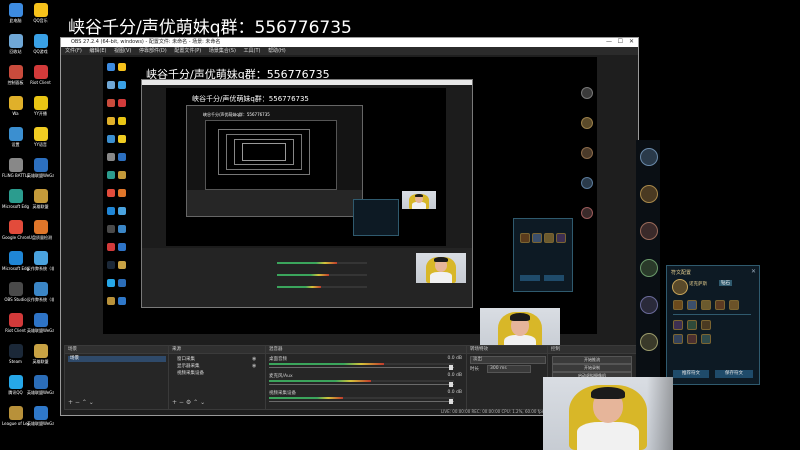 The width and height of the screenshot is (800, 450). What do you see at coordinates (254, 366) in the screenshot?
I see `eye-icon-2: ◉` at bounding box center [254, 366].